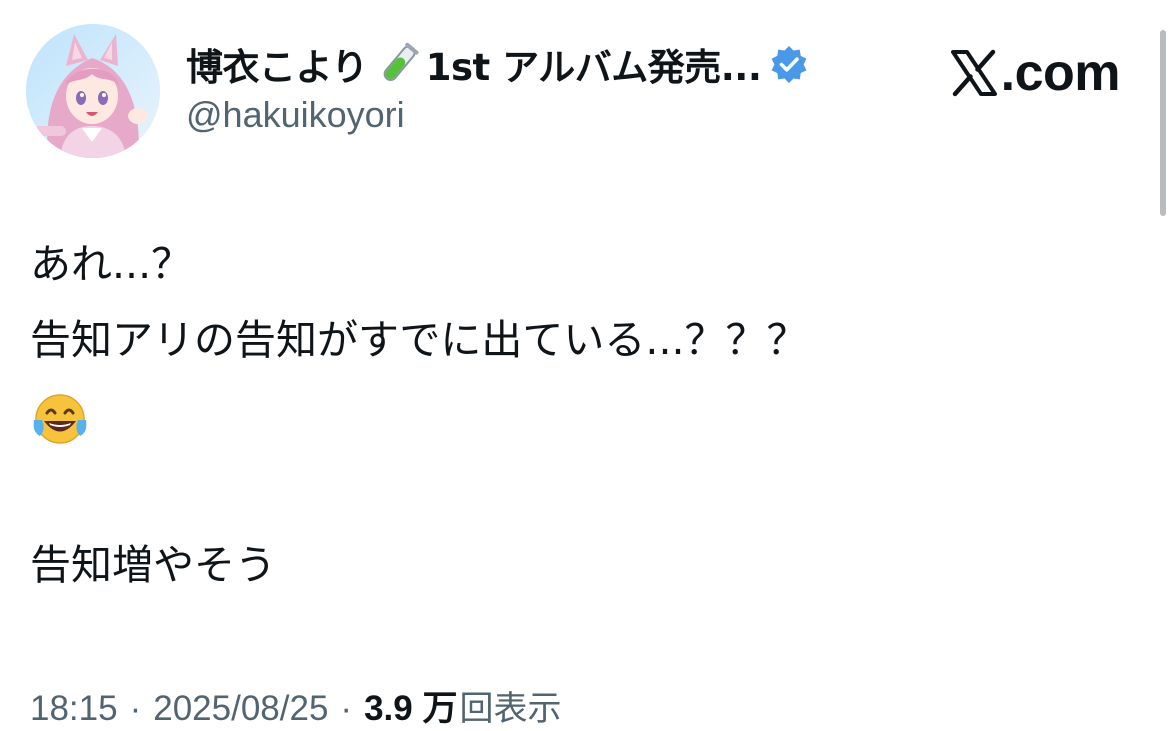  I want to click on scrollbar, so click(1163, 123).